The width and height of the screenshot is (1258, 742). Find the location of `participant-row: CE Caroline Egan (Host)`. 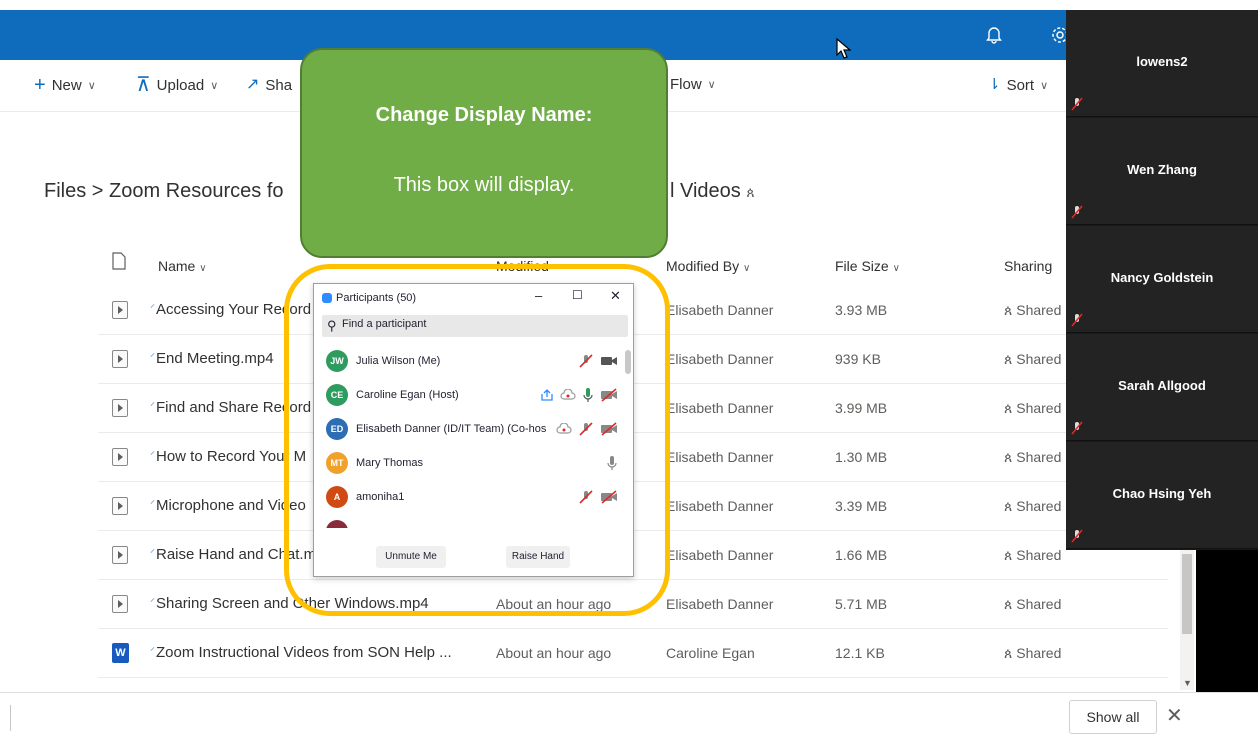

participant-row: CE Caroline Egan (Host) is located at coordinates (472, 395).